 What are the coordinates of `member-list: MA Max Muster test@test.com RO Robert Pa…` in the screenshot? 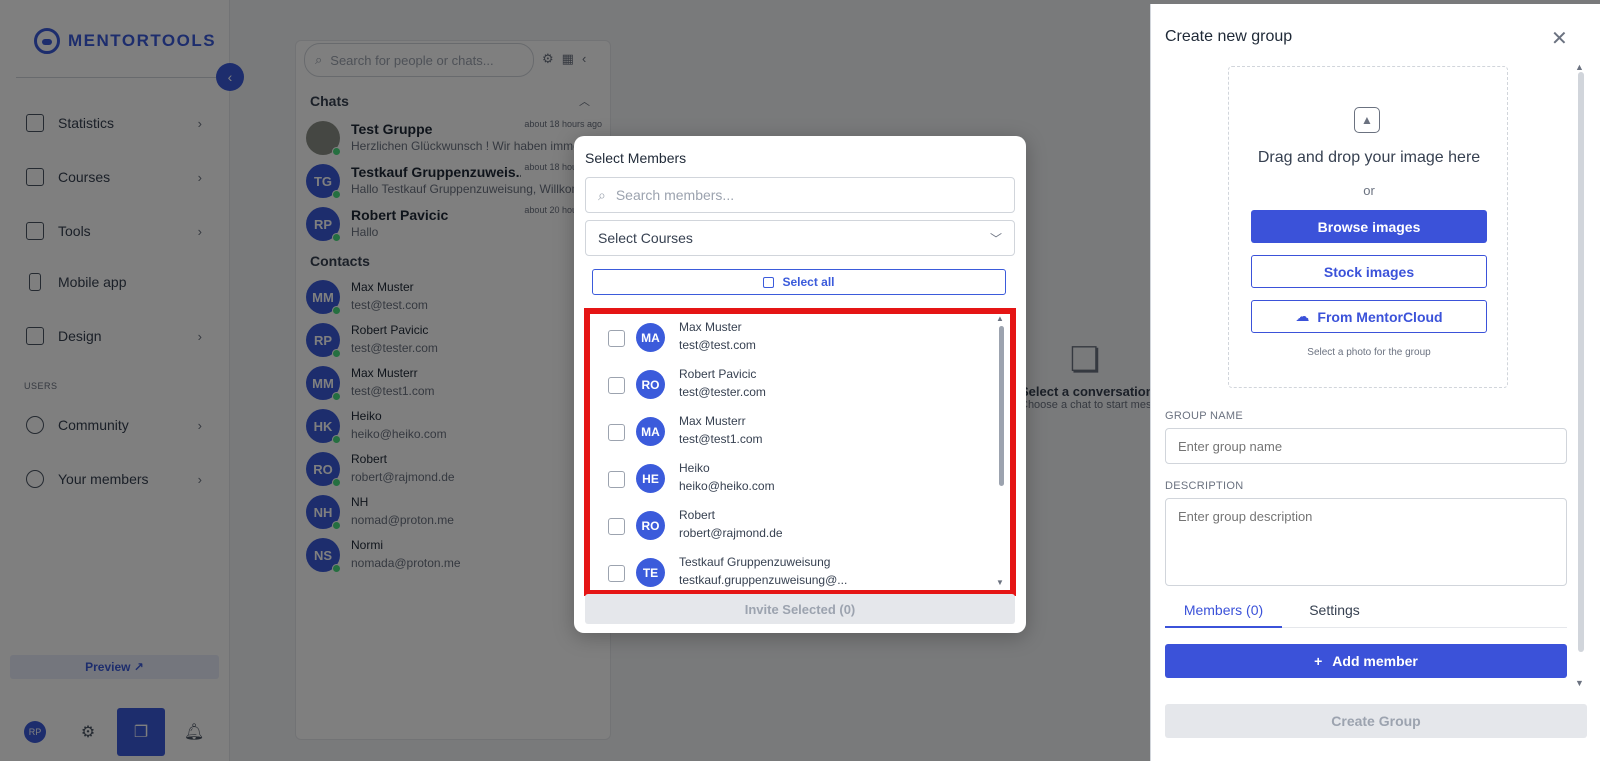 It's located at (800, 452).